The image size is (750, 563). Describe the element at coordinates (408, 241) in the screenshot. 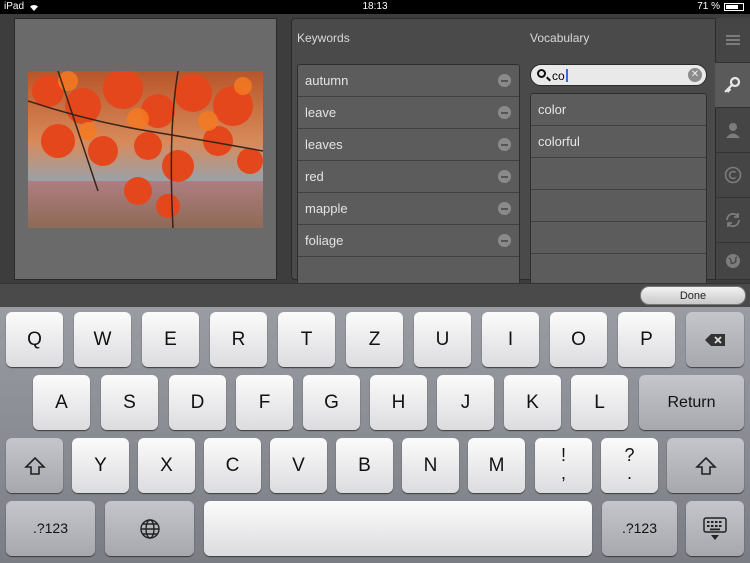

I see `keyword-row: foliage` at that location.